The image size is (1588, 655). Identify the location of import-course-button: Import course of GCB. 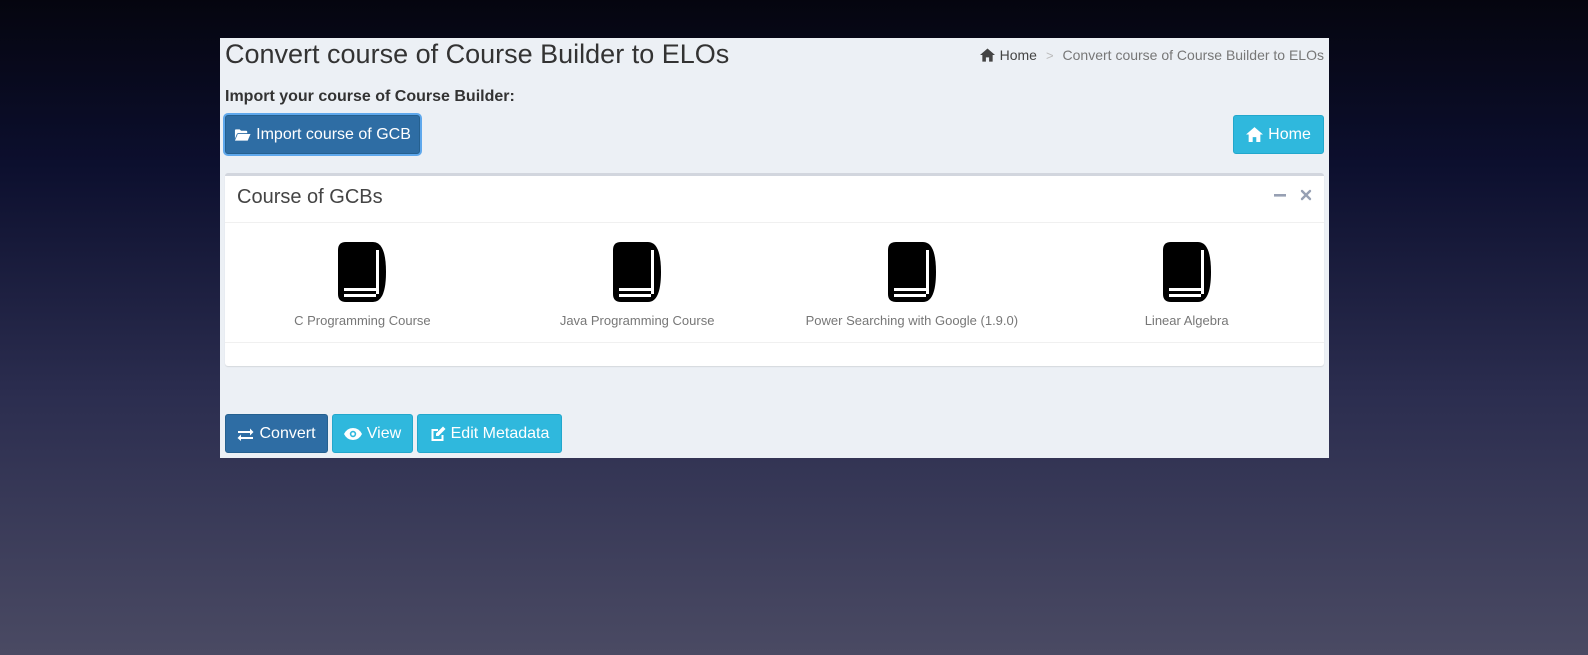
(322, 134).